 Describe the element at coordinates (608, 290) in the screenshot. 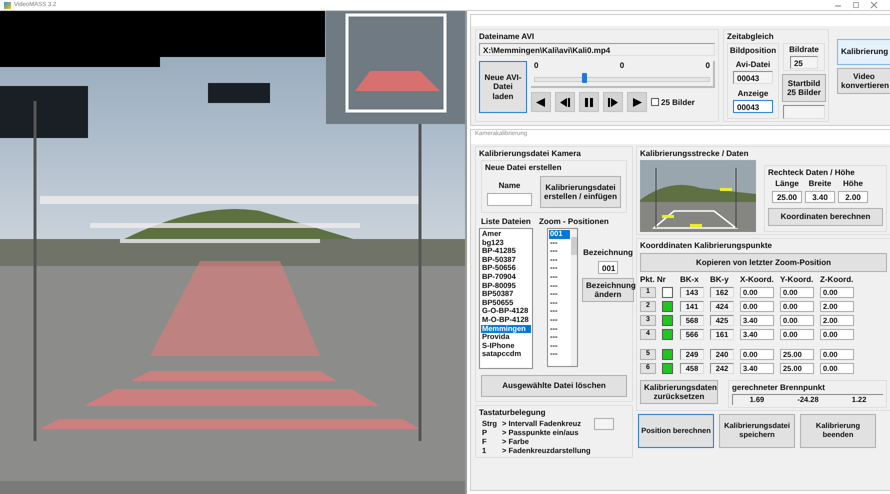

I see `rename-button: Bezeichnung ändern` at that location.